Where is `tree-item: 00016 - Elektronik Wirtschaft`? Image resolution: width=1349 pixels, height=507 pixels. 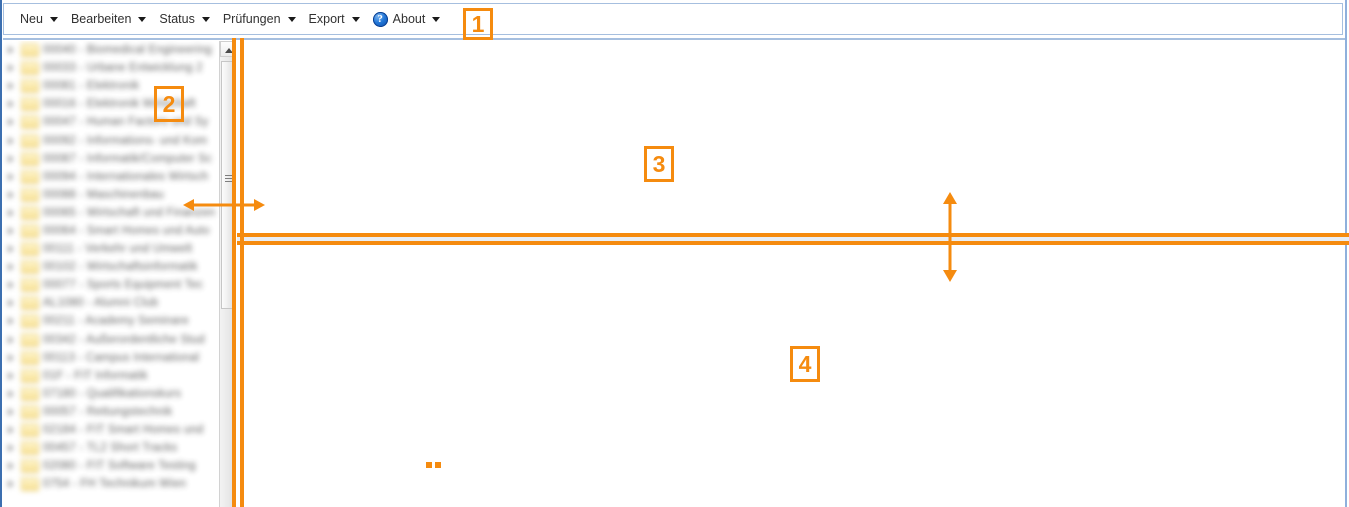
tree-item: 00016 - Elektronik Wirtschaft is located at coordinates (111, 104).